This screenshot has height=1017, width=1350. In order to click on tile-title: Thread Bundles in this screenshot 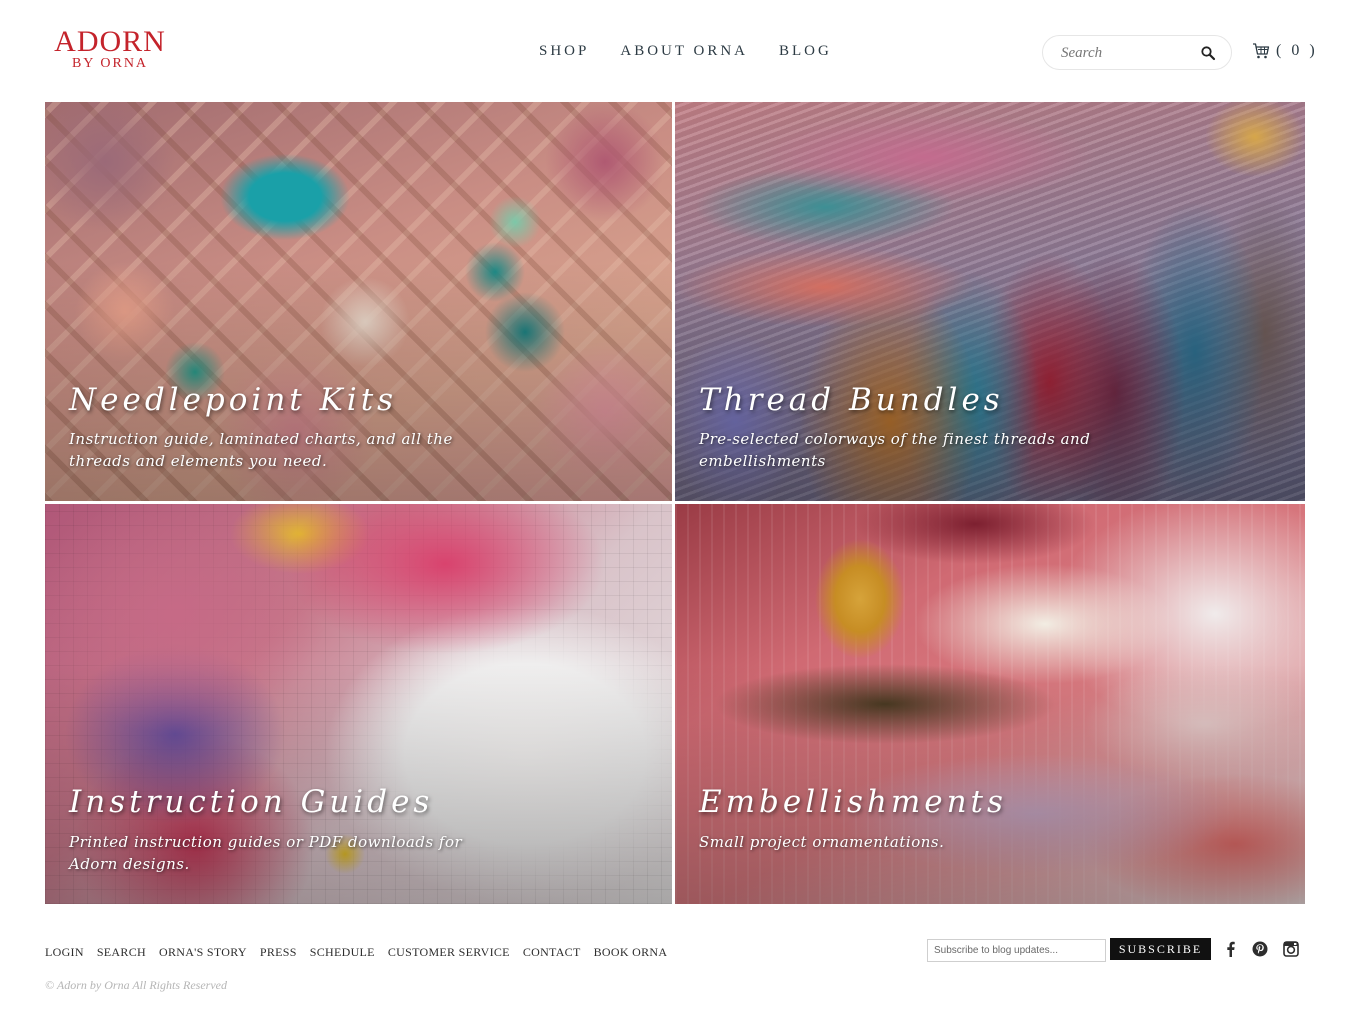, I will do `click(851, 400)`.